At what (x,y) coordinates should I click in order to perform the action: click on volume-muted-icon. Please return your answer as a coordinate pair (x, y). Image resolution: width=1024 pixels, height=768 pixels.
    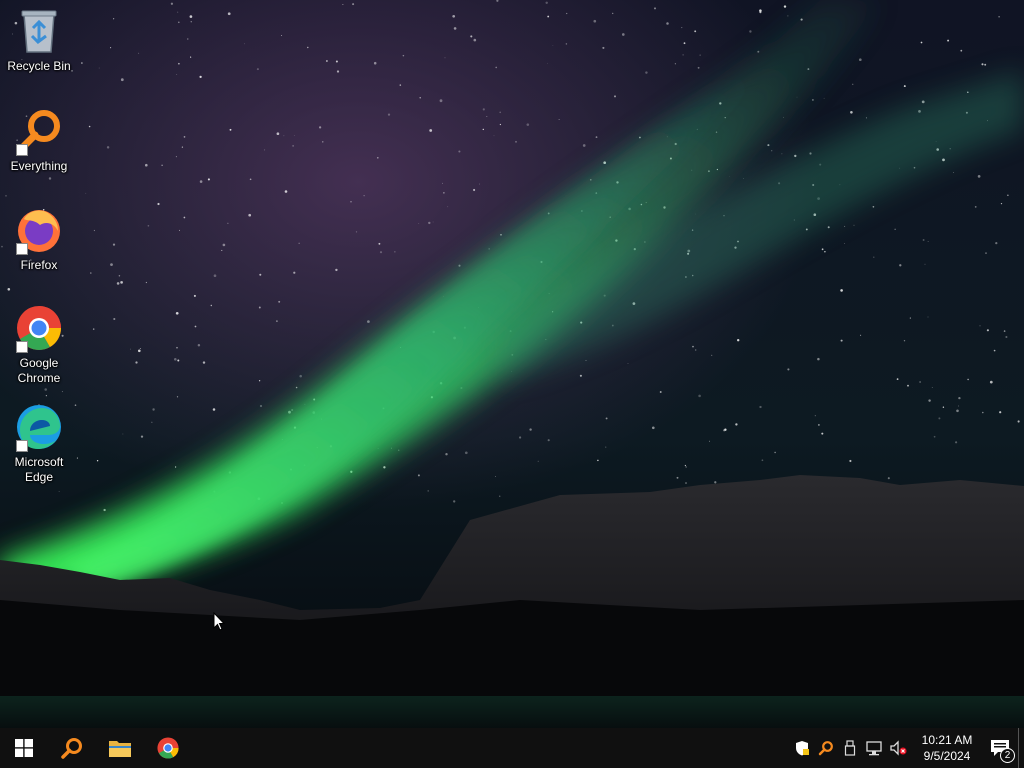
    Looking at the image, I should click on (898, 748).